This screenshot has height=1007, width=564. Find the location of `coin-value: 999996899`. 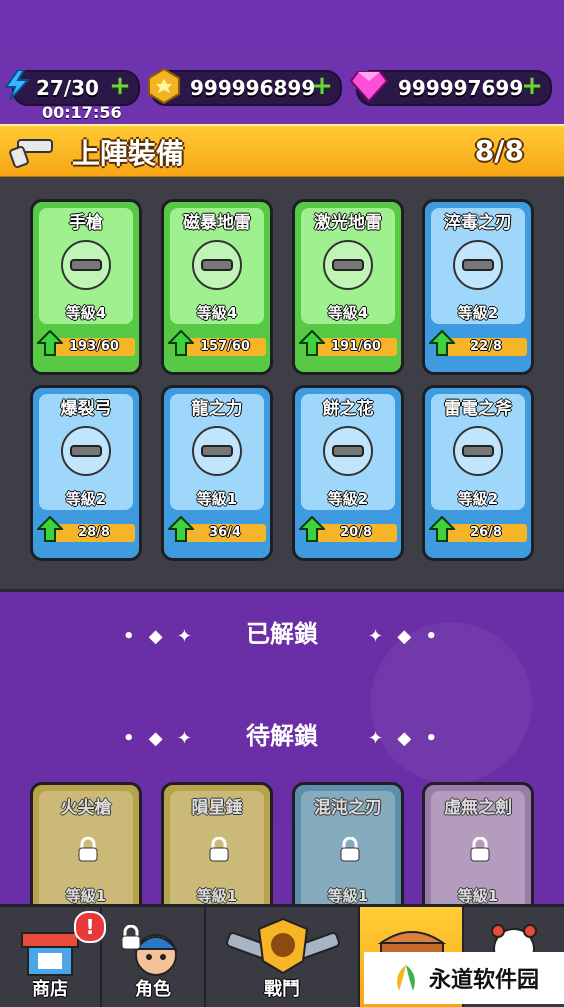

coin-value: 999996899 is located at coordinates (253, 88).